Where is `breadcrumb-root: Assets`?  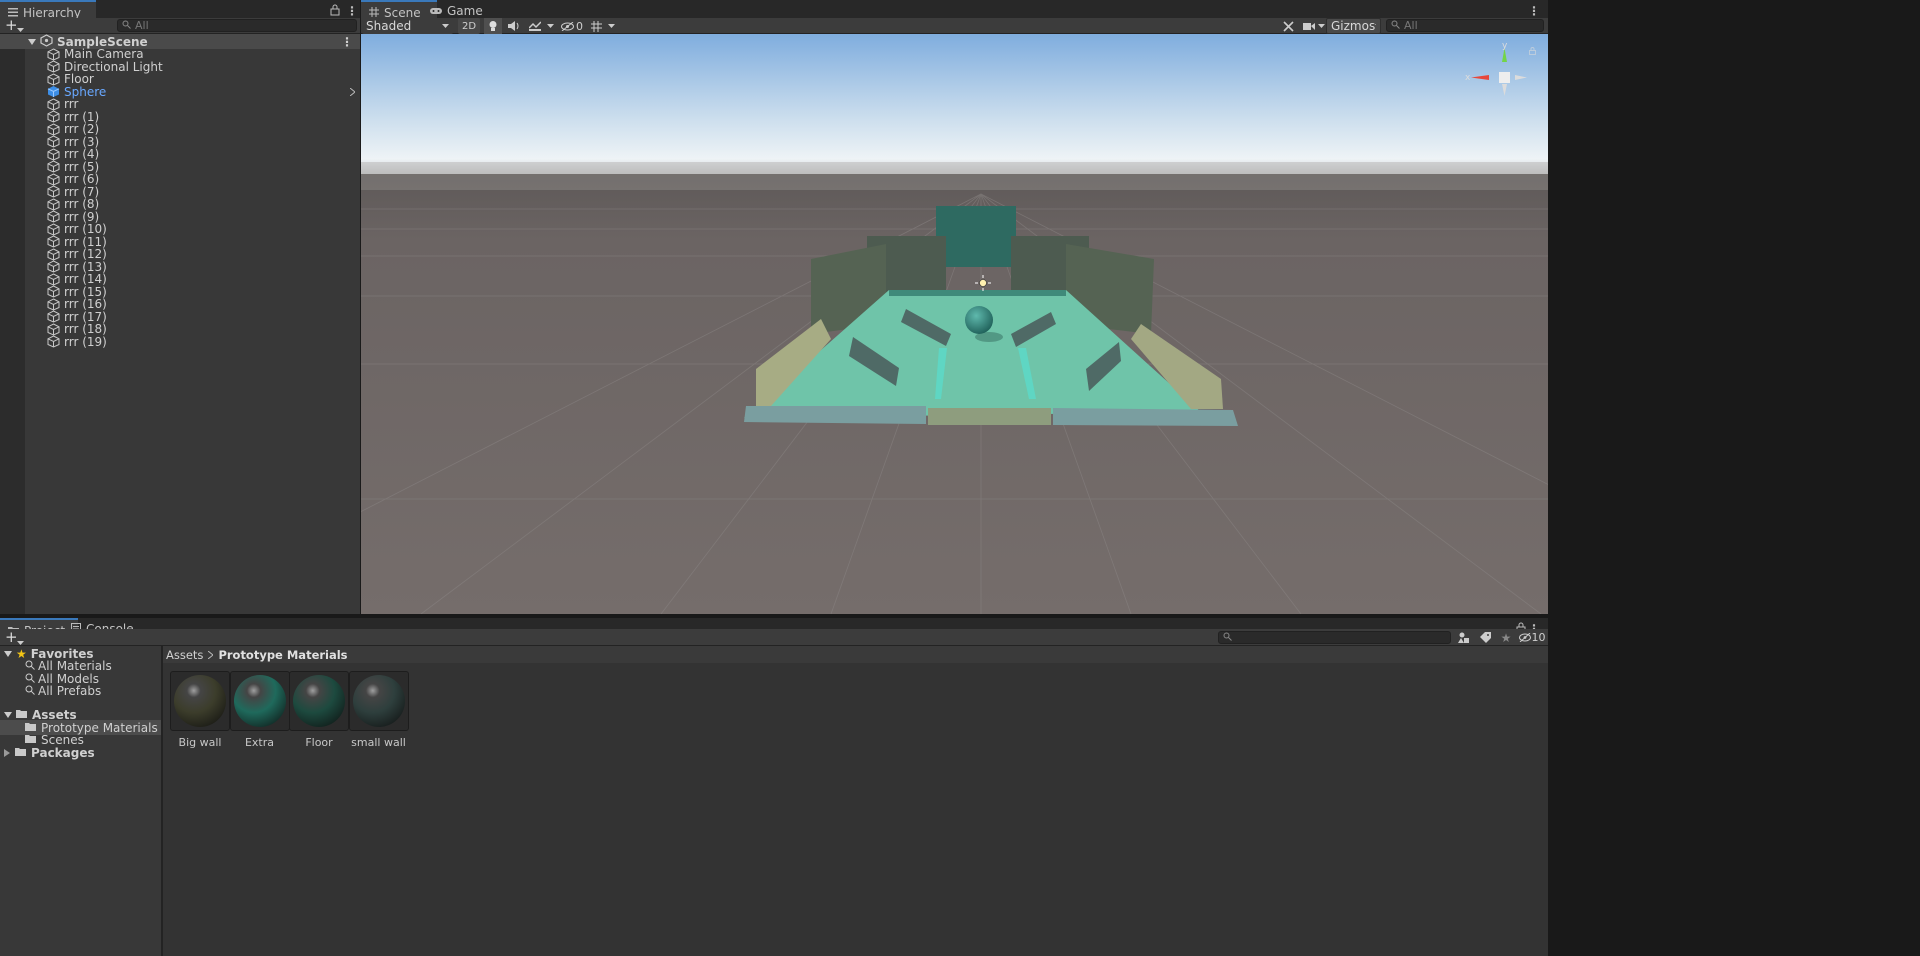
breadcrumb-root: Assets is located at coordinates (184, 655).